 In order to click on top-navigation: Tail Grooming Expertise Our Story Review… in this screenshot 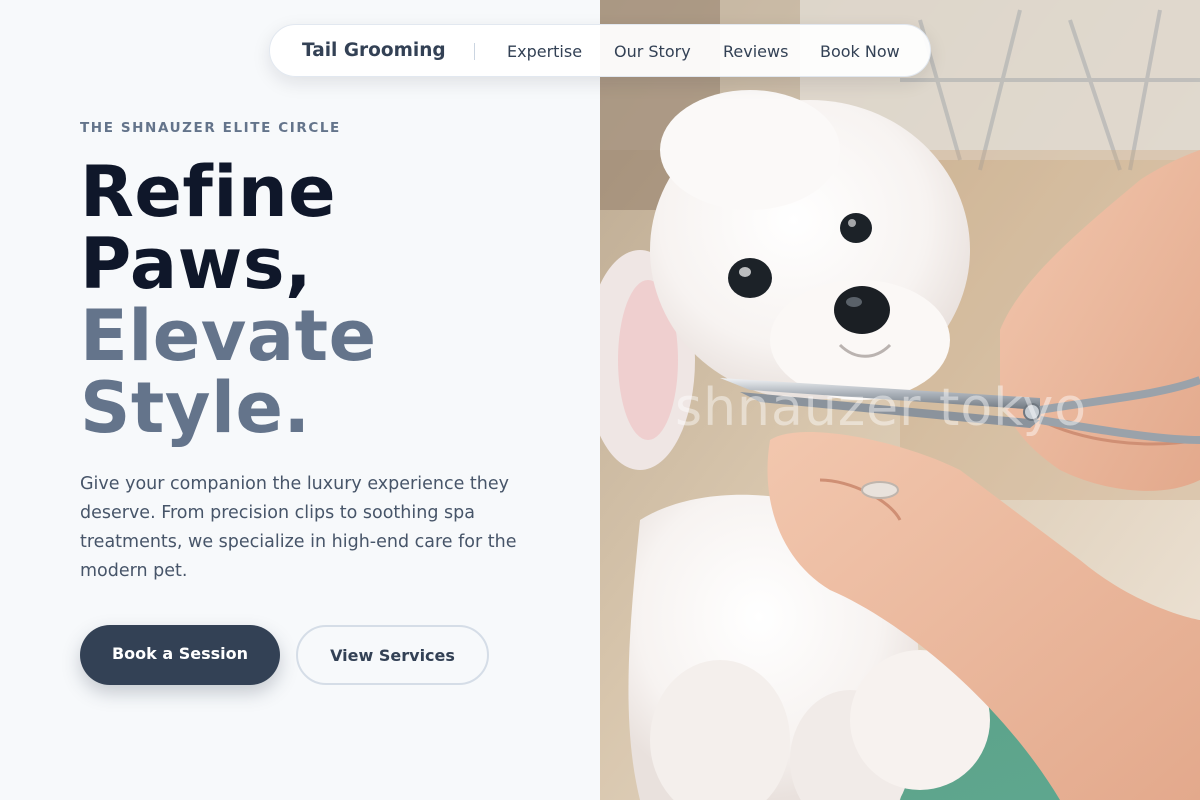, I will do `click(600, 50)`.